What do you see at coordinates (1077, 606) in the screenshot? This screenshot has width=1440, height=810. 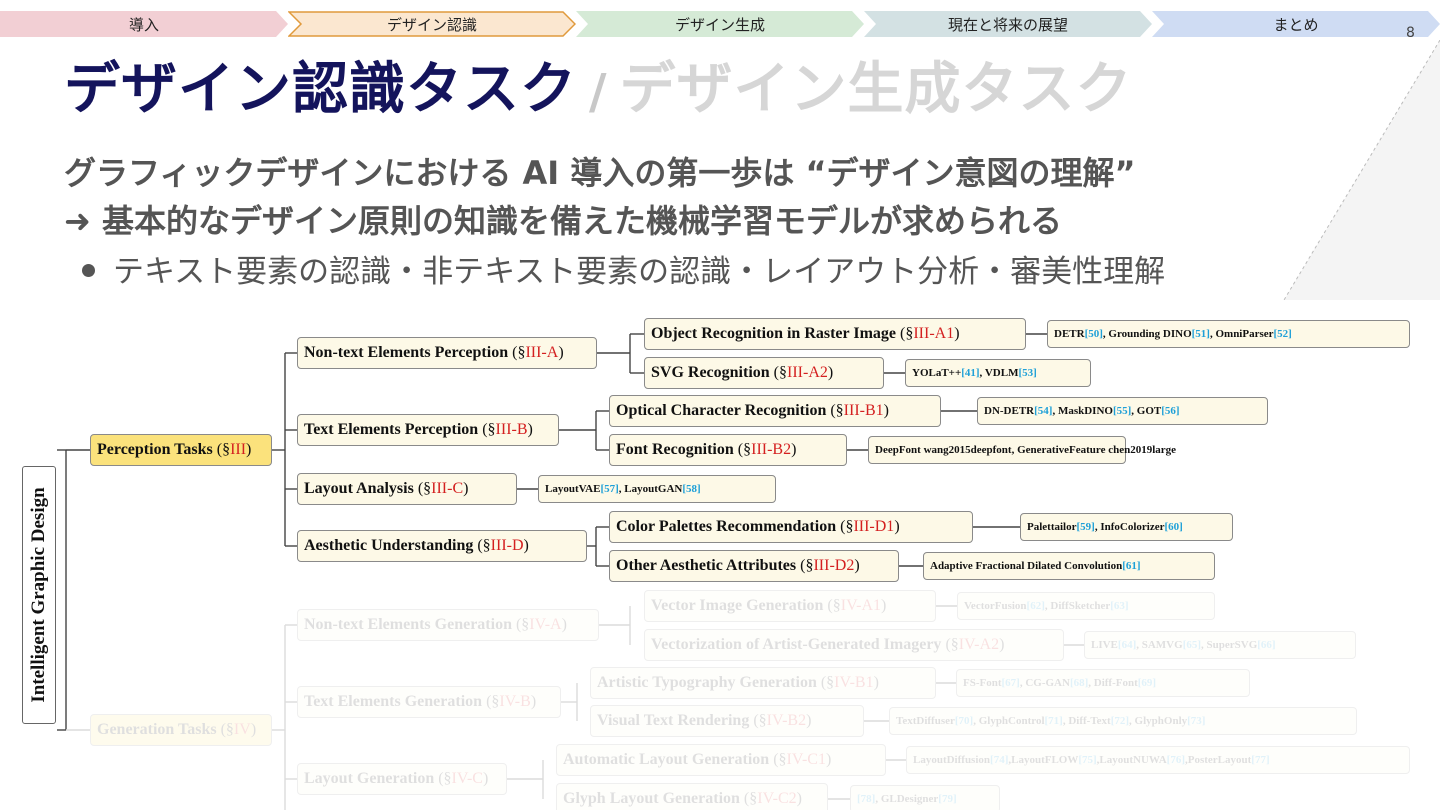 I see `reference-text: , DiffSketcher` at bounding box center [1077, 606].